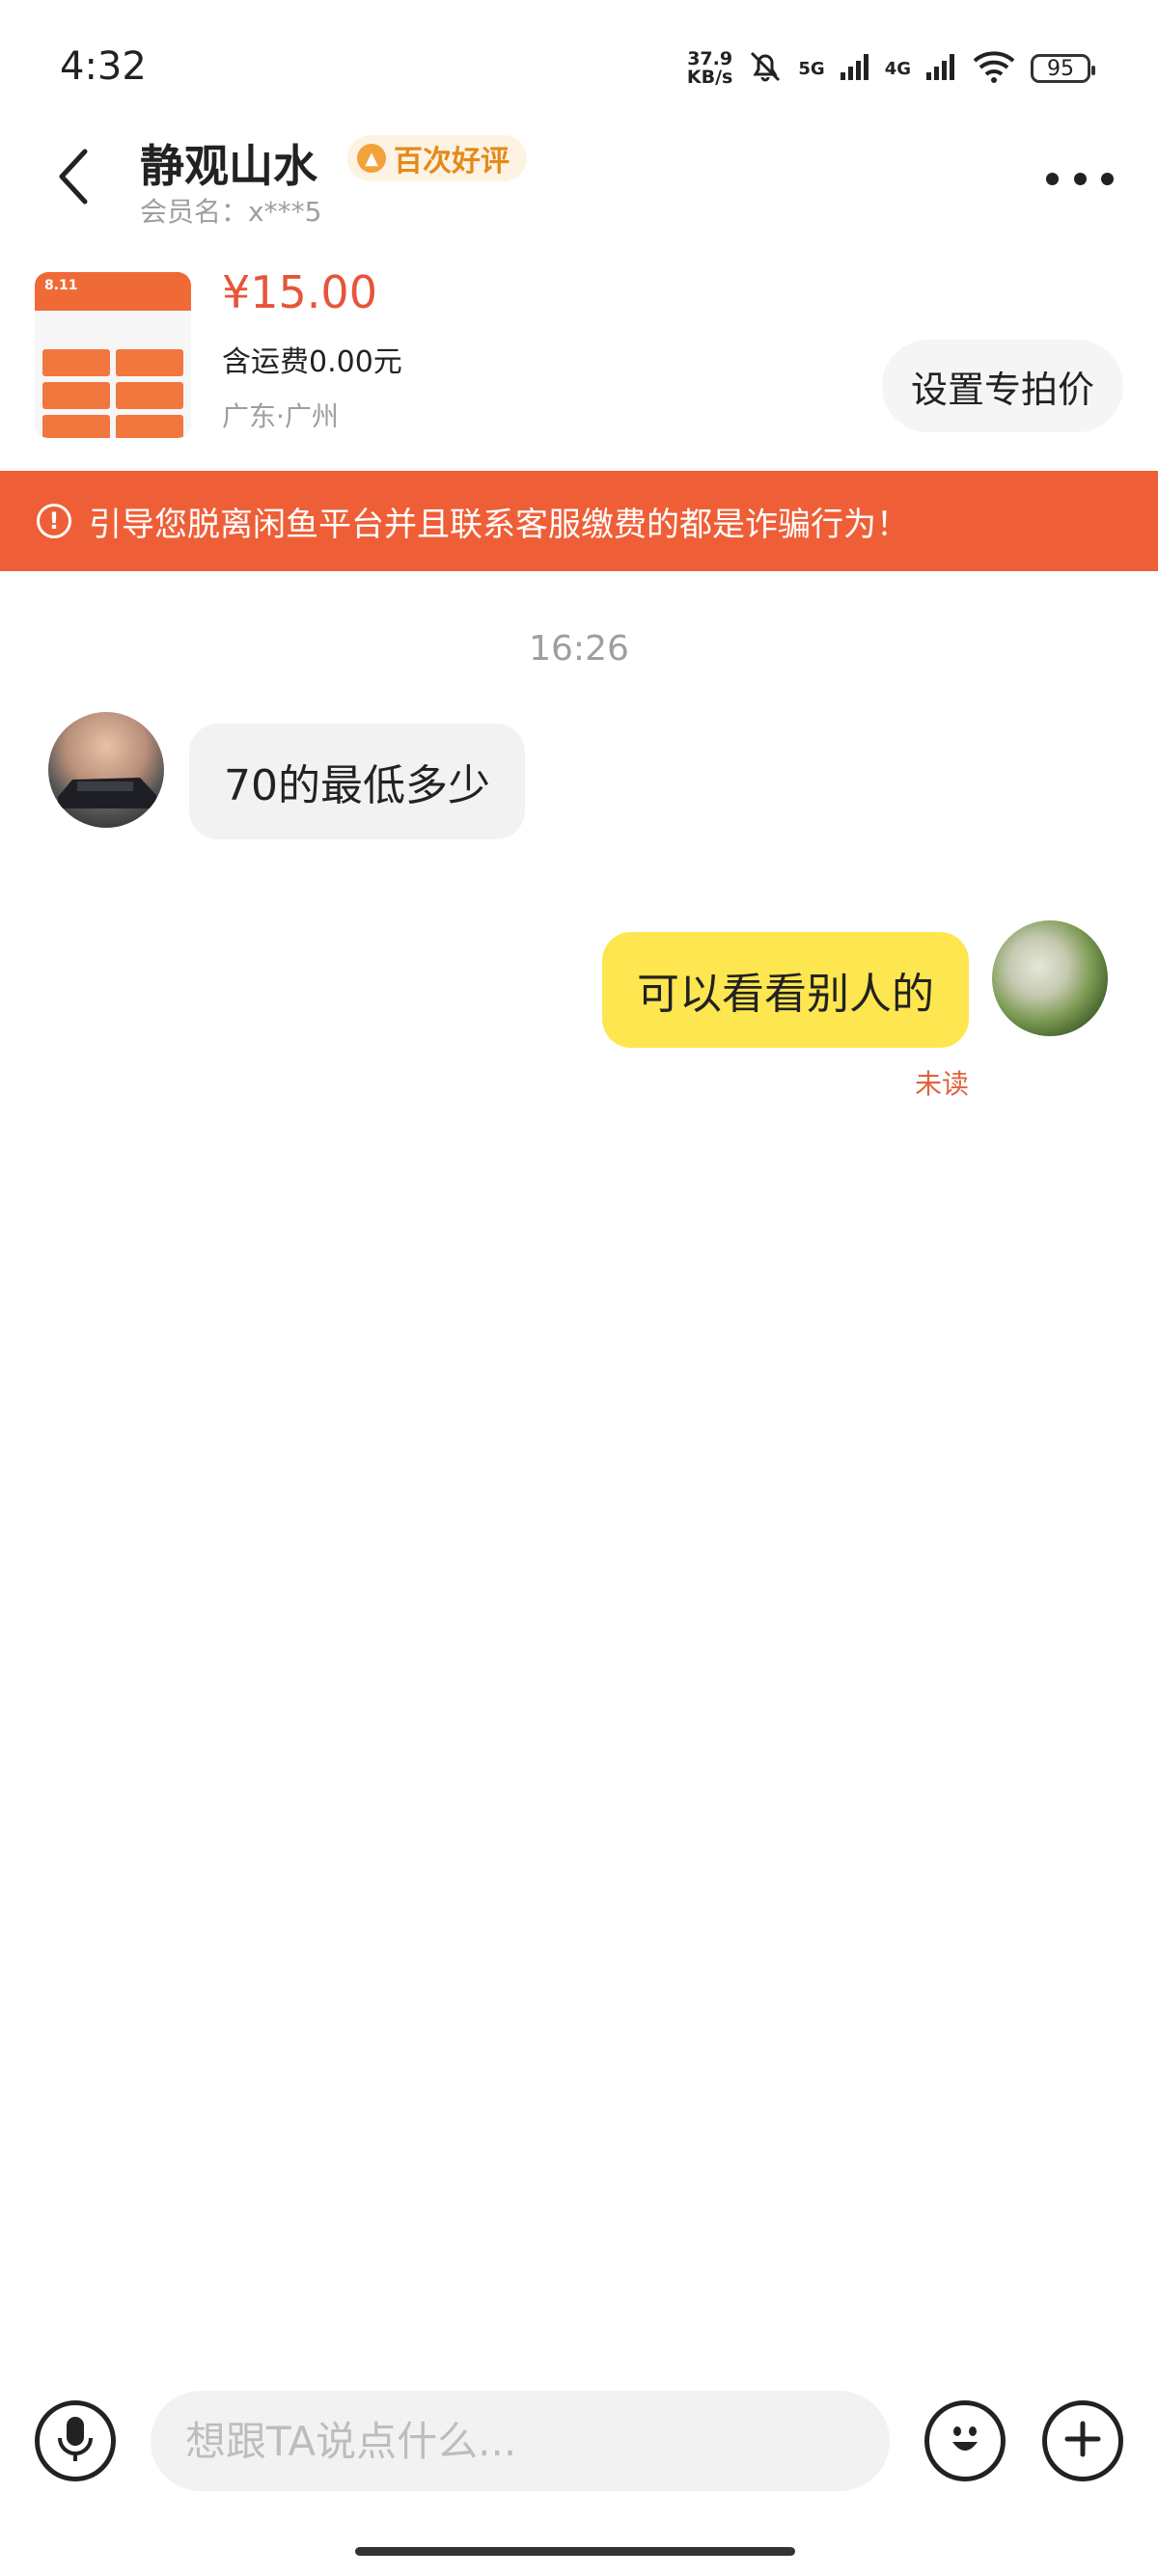  What do you see at coordinates (994, 68) in the screenshot?
I see `wifi-icon` at bounding box center [994, 68].